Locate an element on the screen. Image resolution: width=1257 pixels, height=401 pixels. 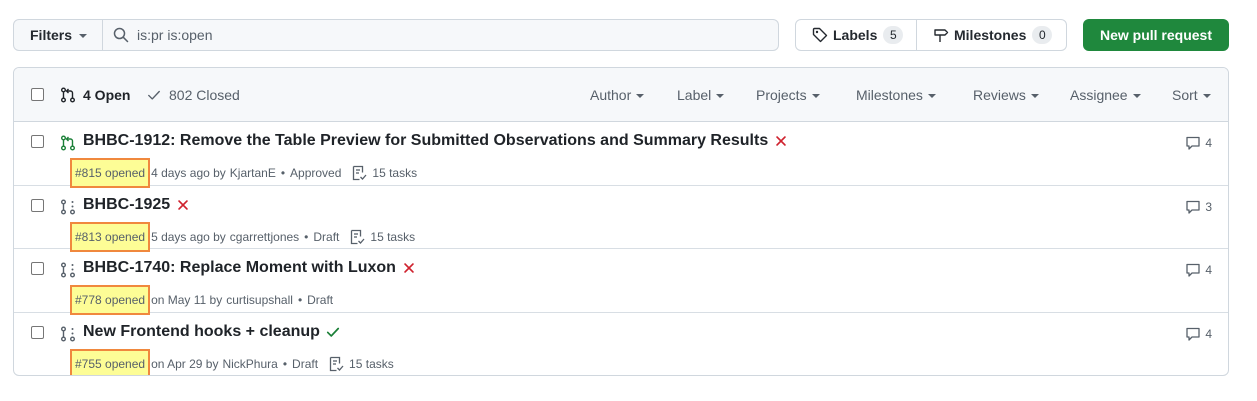
sort-menu: Sort is located at coordinates (1191, 95).